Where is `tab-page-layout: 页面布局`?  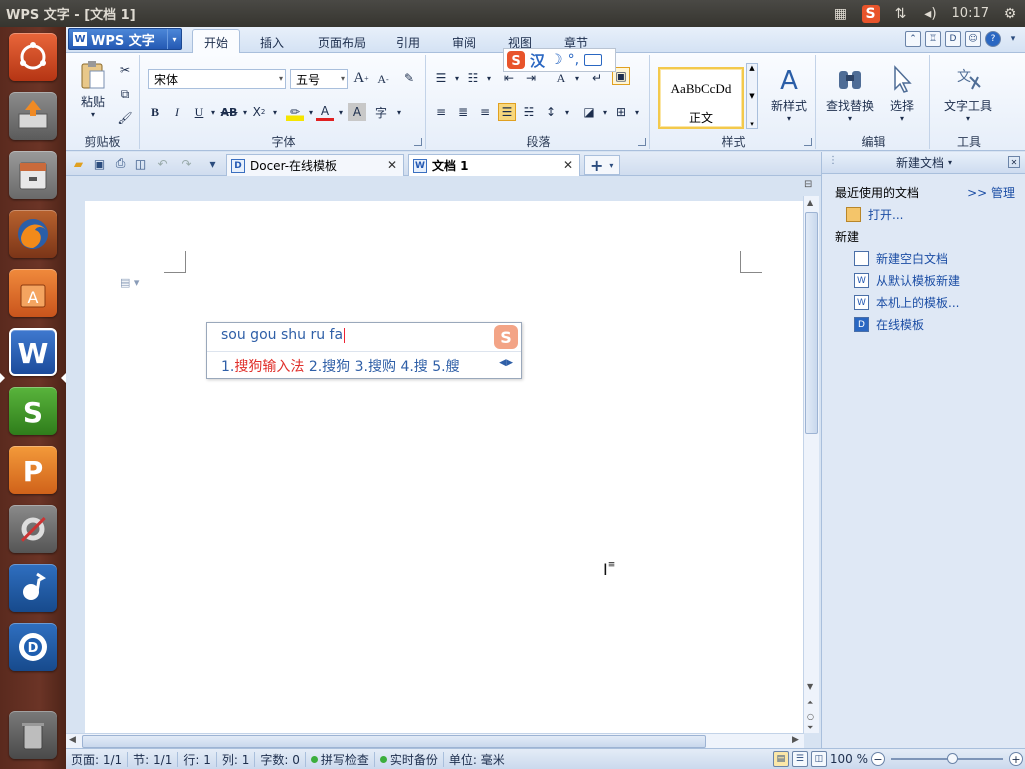 tab-page-layout: 页面布局 is located at coordinates (342, 42).